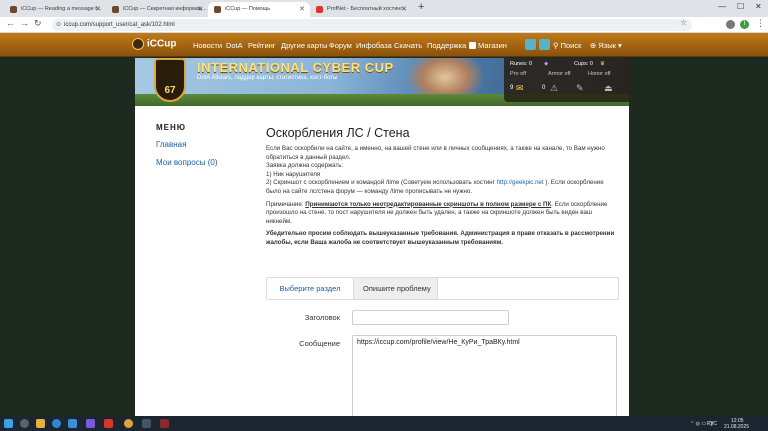 This screenshot has height=431, width=768. What do you see at coordinates (599, 74) in the screenshot?
I see `honor-status: Honor off` at bounding box center [599, 74].